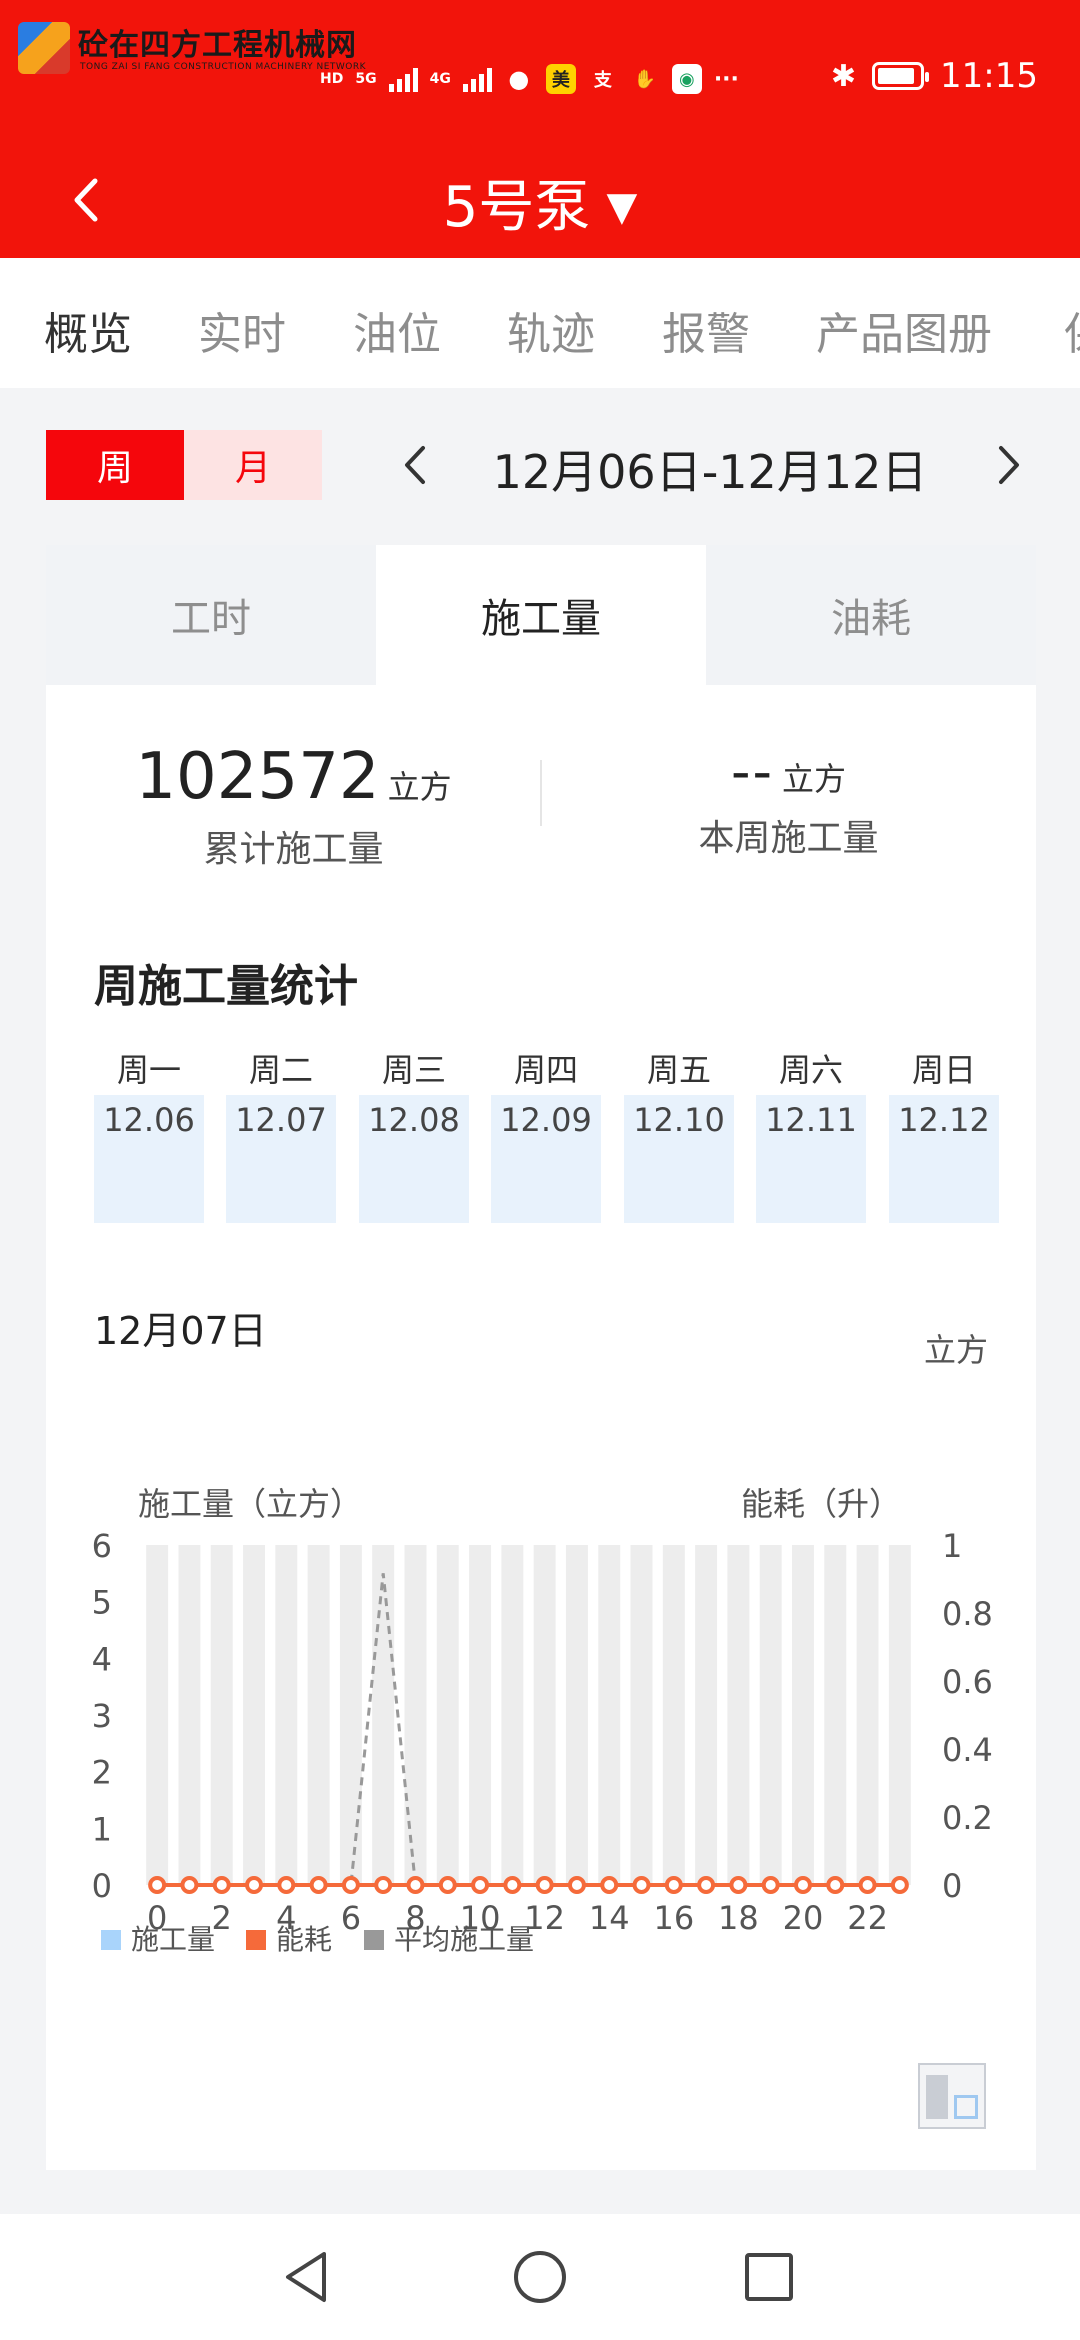 The height and width of the screenshot is (2340, 1080). I want to click on day-item: 周三 12.08, so click(414, 1134).